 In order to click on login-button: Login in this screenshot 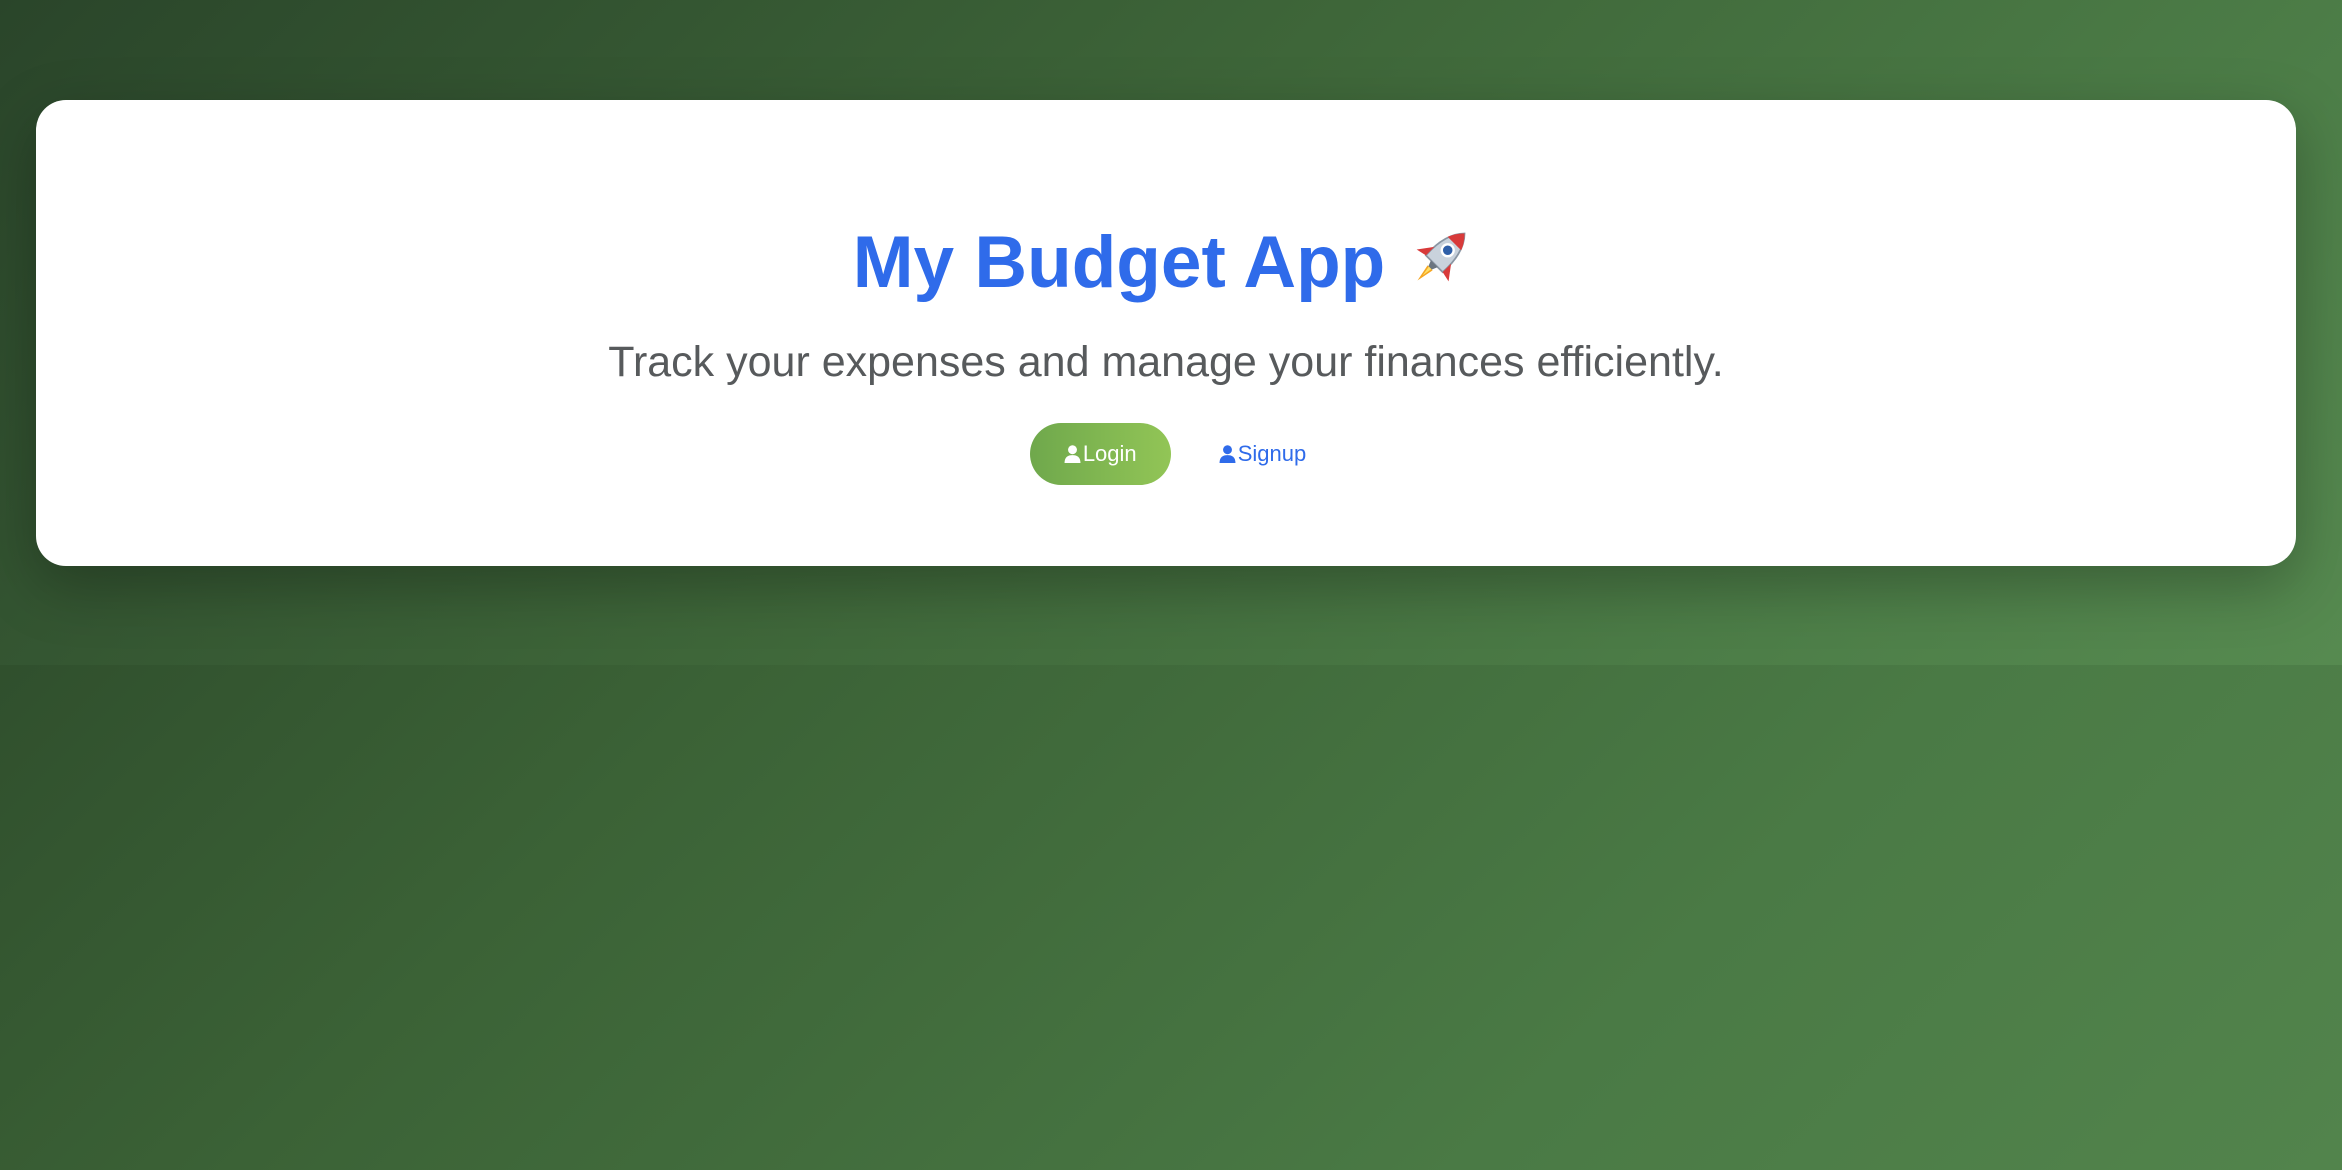, I will do `click(1100, 454)`.